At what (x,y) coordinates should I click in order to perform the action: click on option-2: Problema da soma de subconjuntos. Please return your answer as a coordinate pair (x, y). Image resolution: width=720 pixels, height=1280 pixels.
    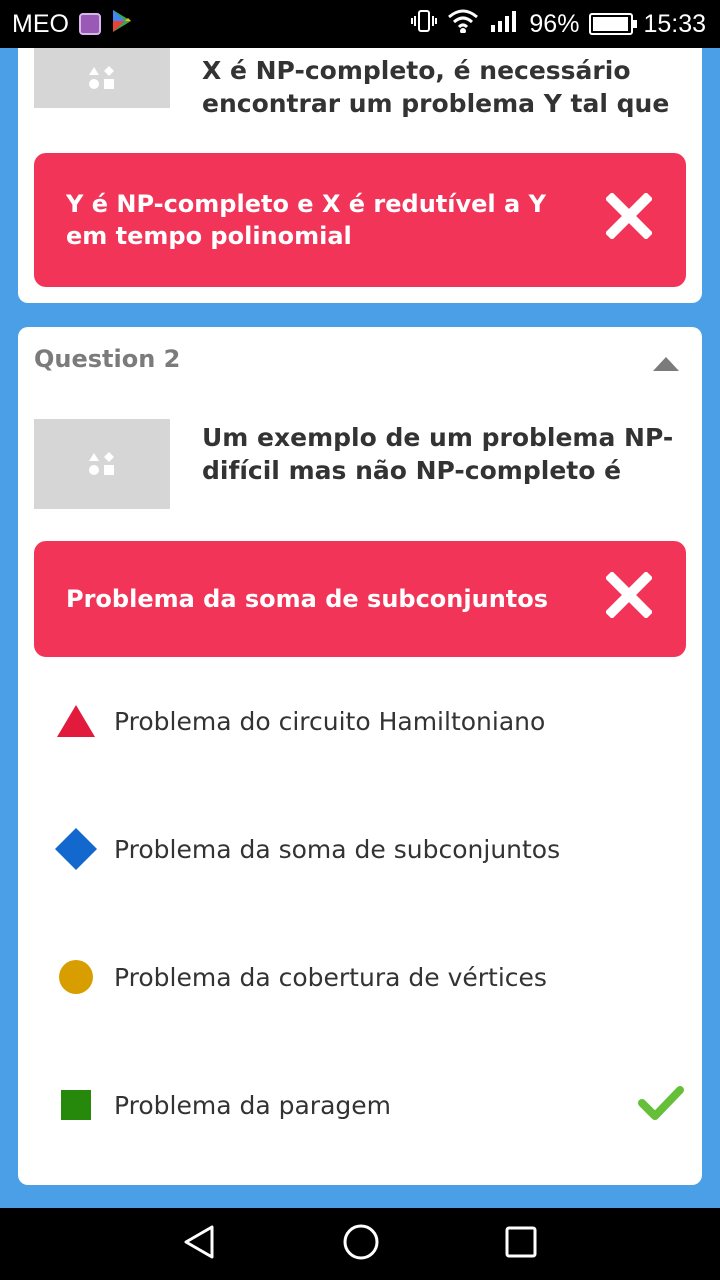
    Looking at the image, I should click on (369, 849).